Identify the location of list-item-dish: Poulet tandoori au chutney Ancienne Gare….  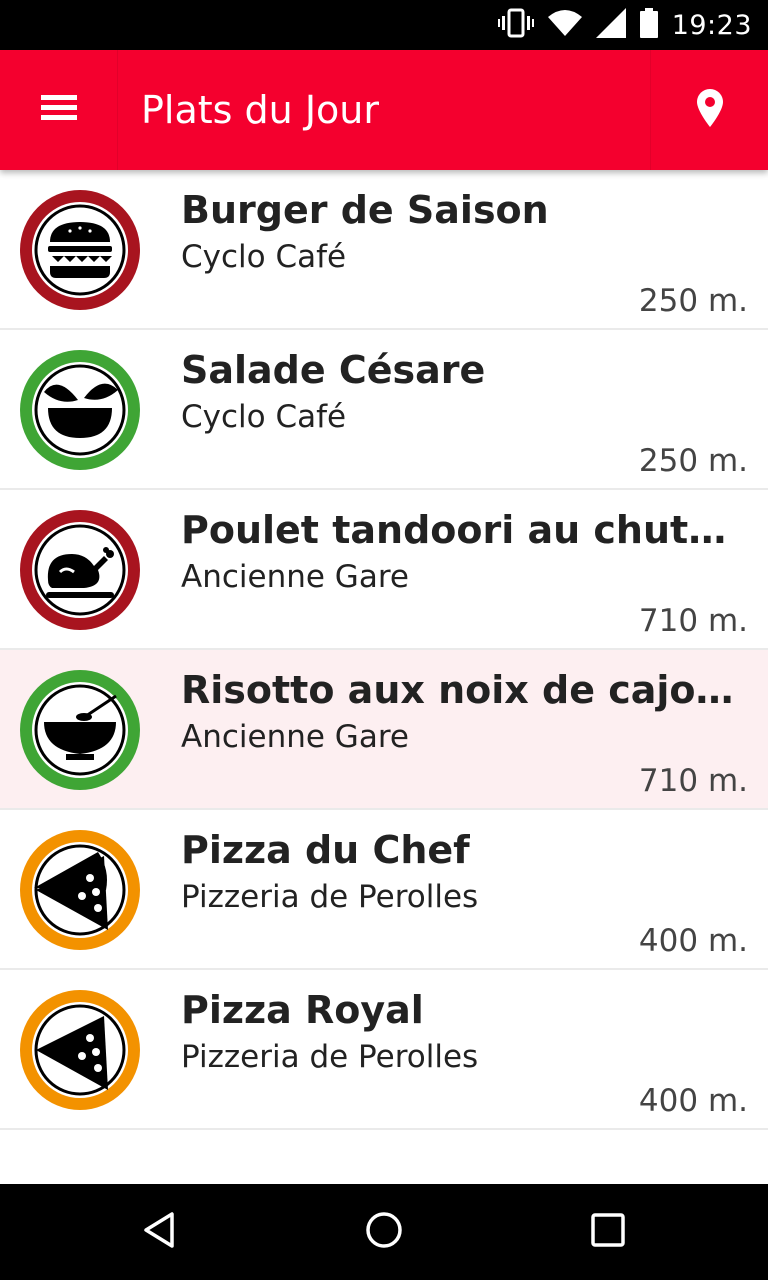
(384, 570).